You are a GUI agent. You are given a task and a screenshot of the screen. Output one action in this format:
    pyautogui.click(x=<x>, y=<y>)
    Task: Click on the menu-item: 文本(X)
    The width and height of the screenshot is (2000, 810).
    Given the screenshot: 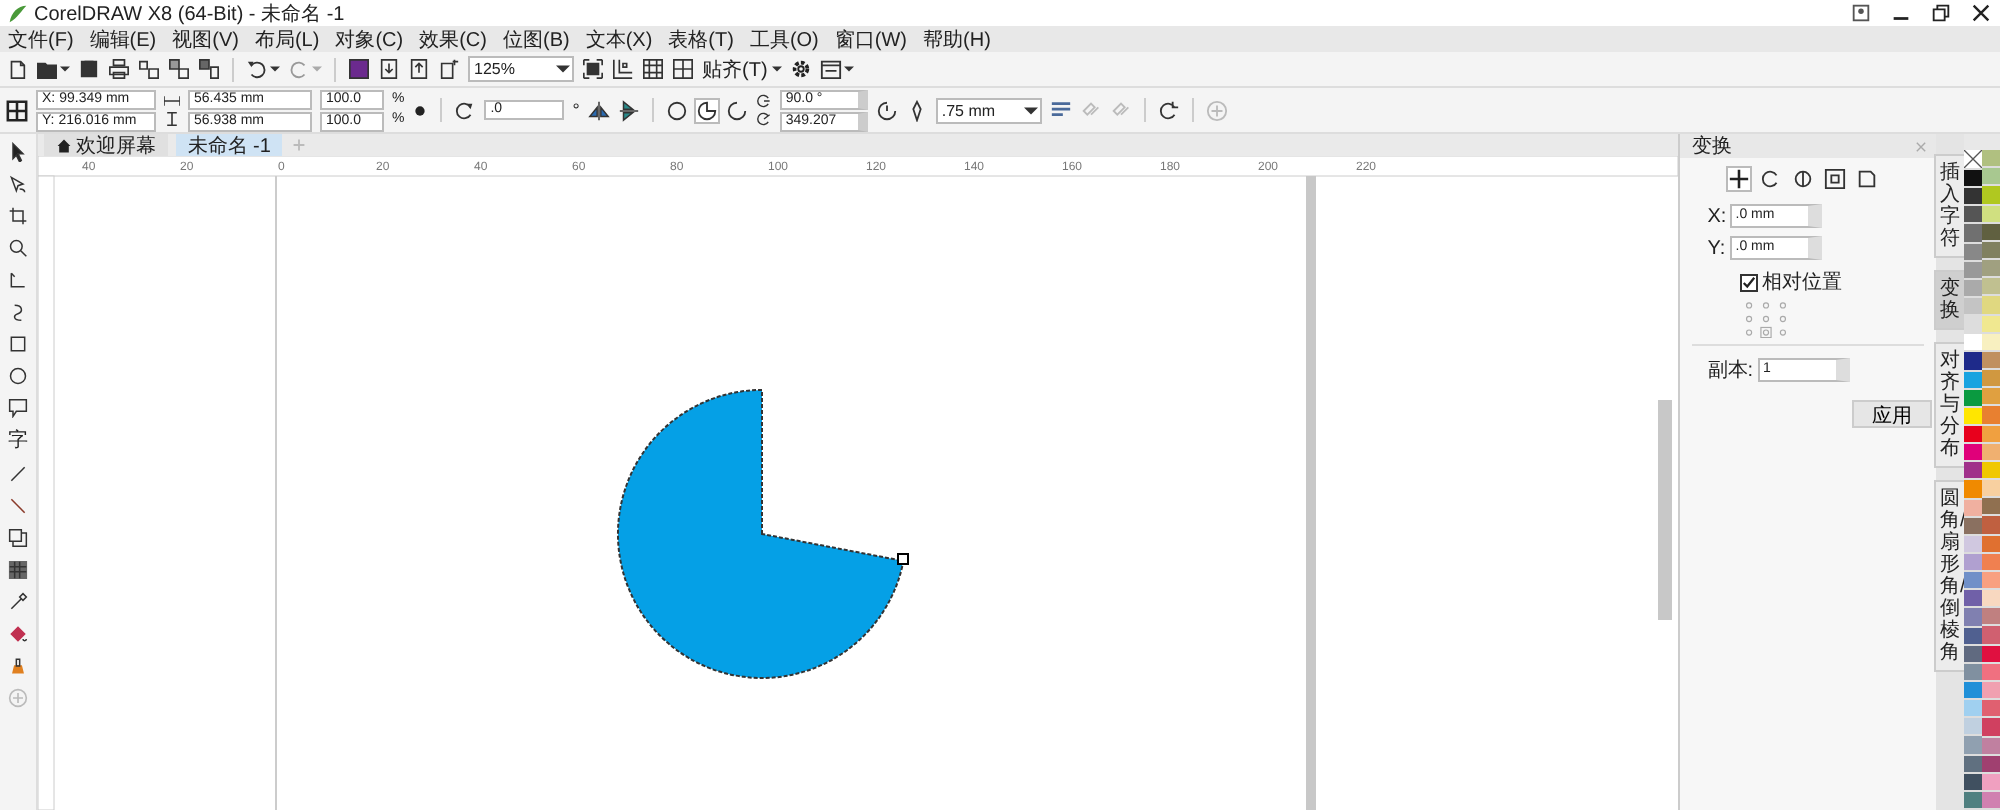 What is the action you would take?
    pyautogui.click(x=619, y=39)
    